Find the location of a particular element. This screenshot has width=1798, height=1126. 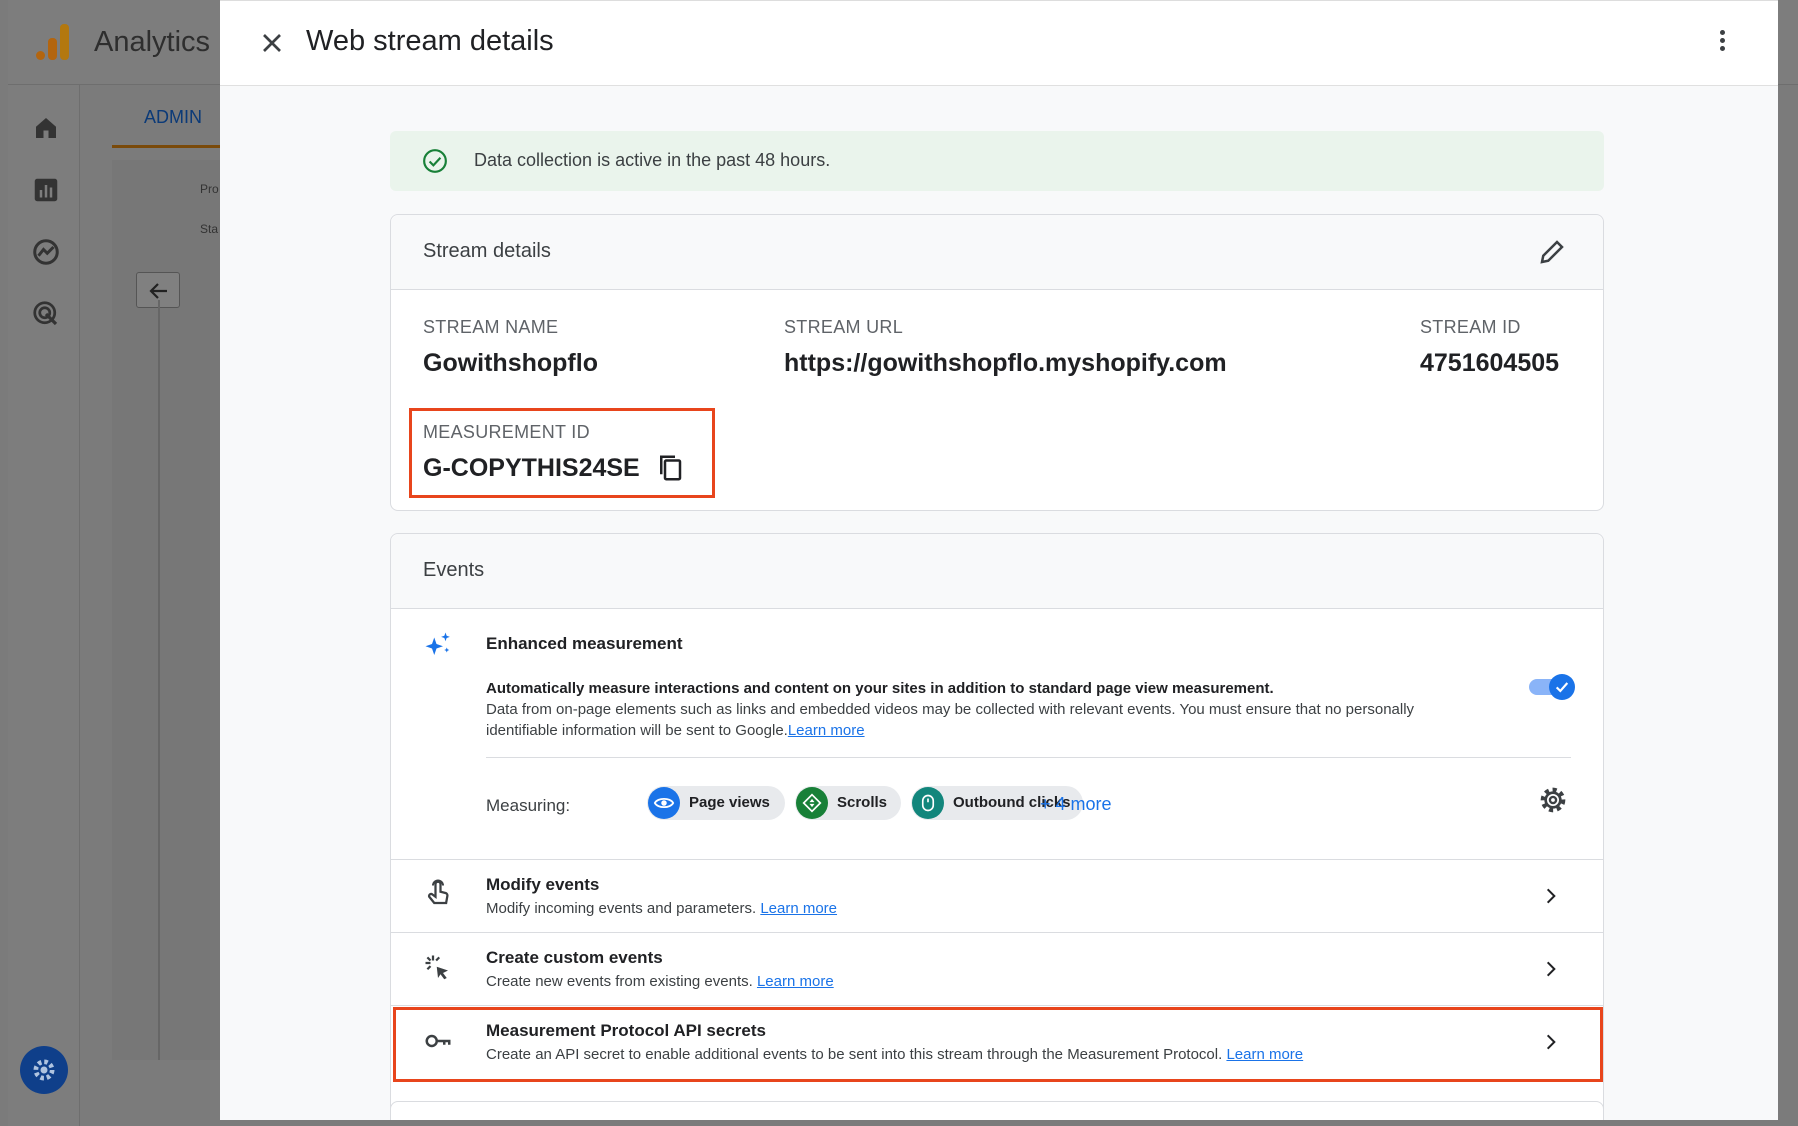

settings-button is located at coordinates (44, 1070).